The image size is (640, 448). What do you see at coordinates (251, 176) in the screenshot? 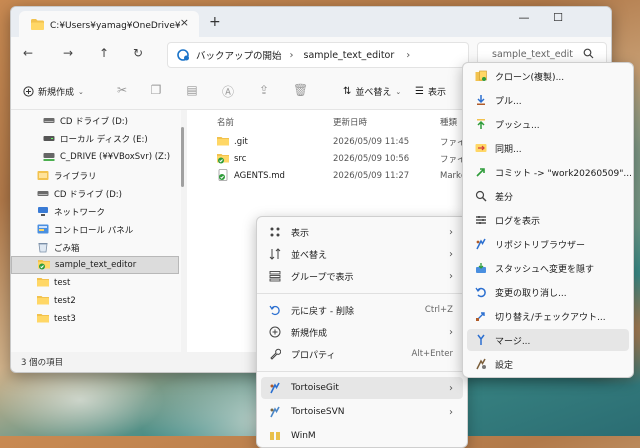
I see `file-name-cell: AGENTS.md` at bounding box center [251, 176].